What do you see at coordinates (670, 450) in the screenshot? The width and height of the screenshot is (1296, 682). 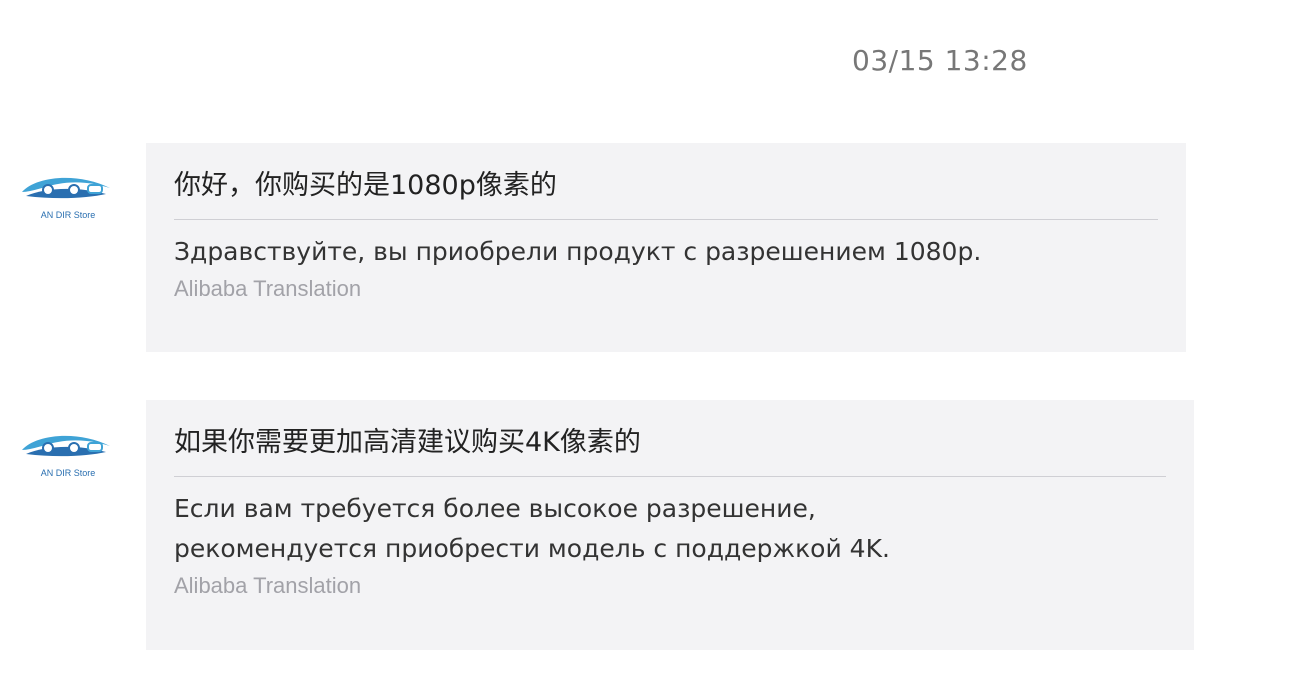 I see `original-message: 如果你需要更加高清建议购买4K像素的` at bounding box center [670, 450].